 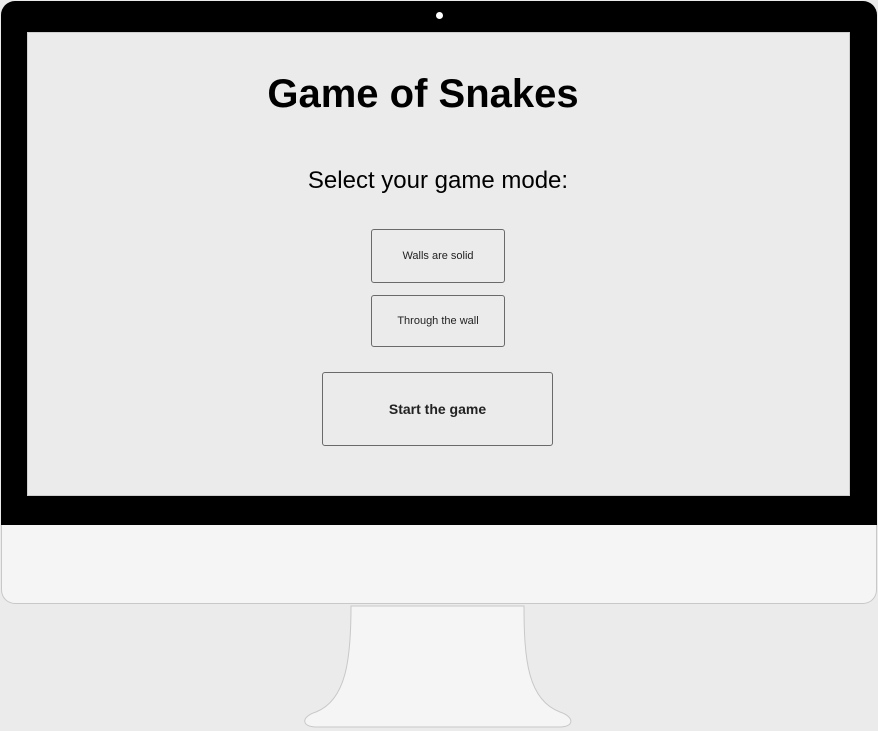 I want to click on walls-are-solid-button: Walls are solid, so click(x=438, y=256).